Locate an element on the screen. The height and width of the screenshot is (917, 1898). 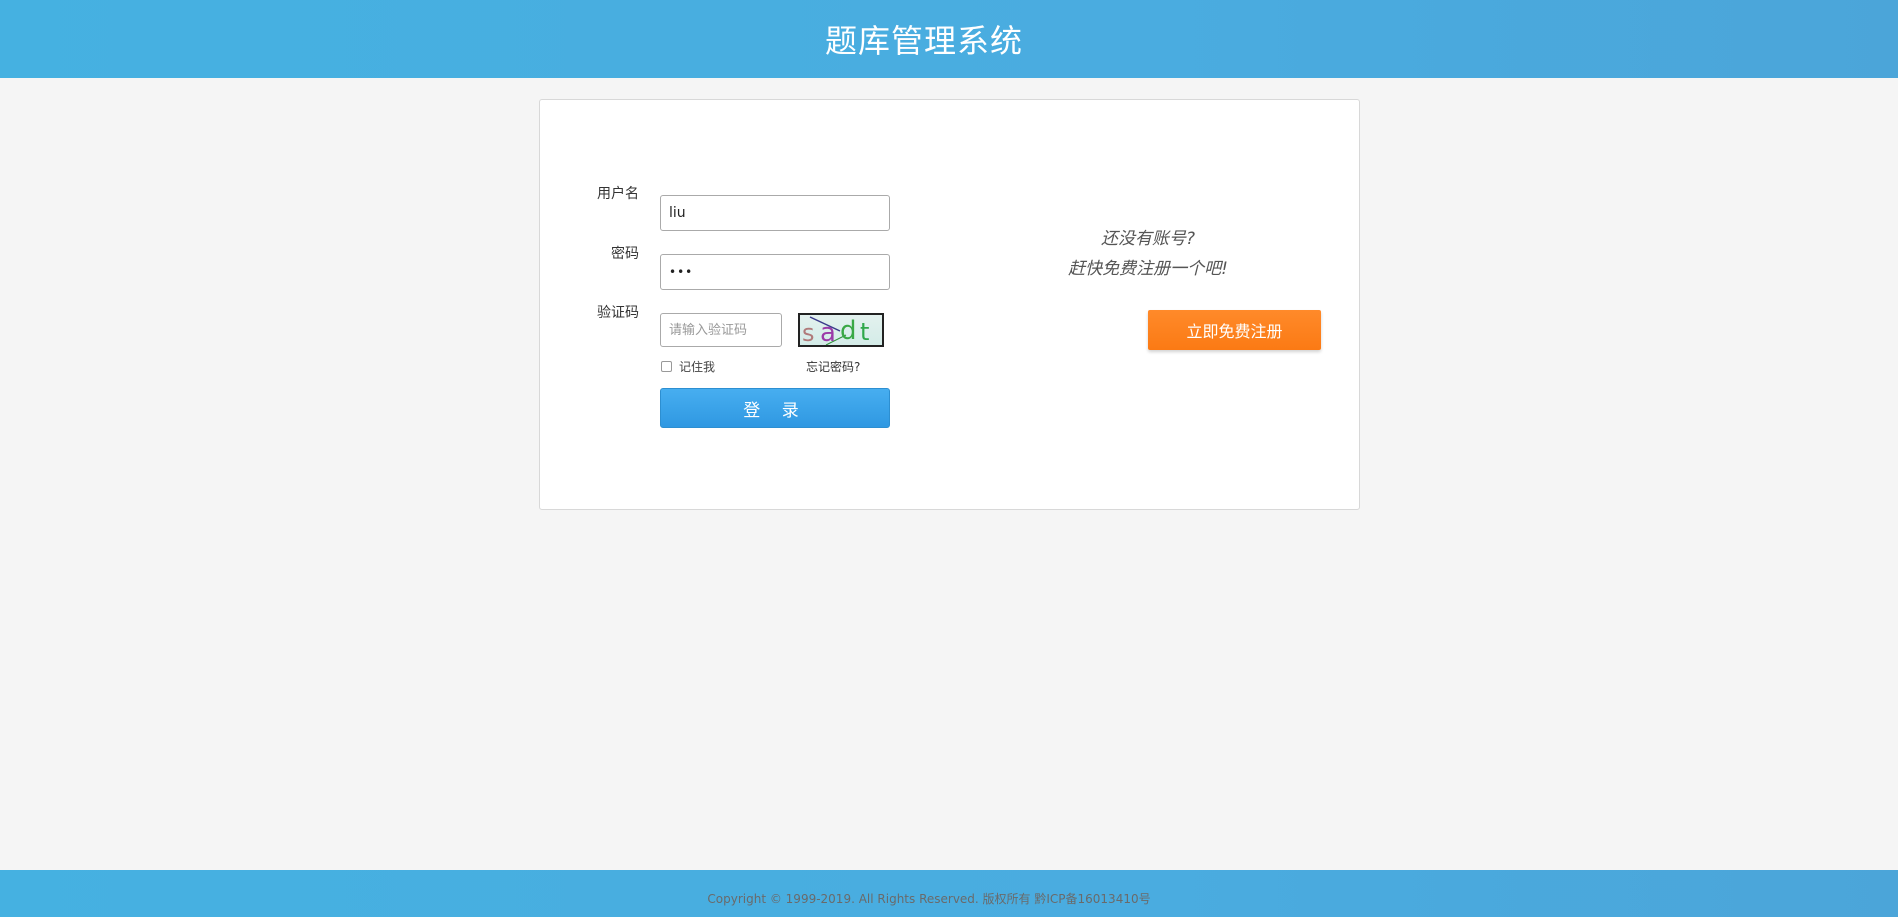
forgot-password-link: 忘记密码? is located at coordinates (833, 366).